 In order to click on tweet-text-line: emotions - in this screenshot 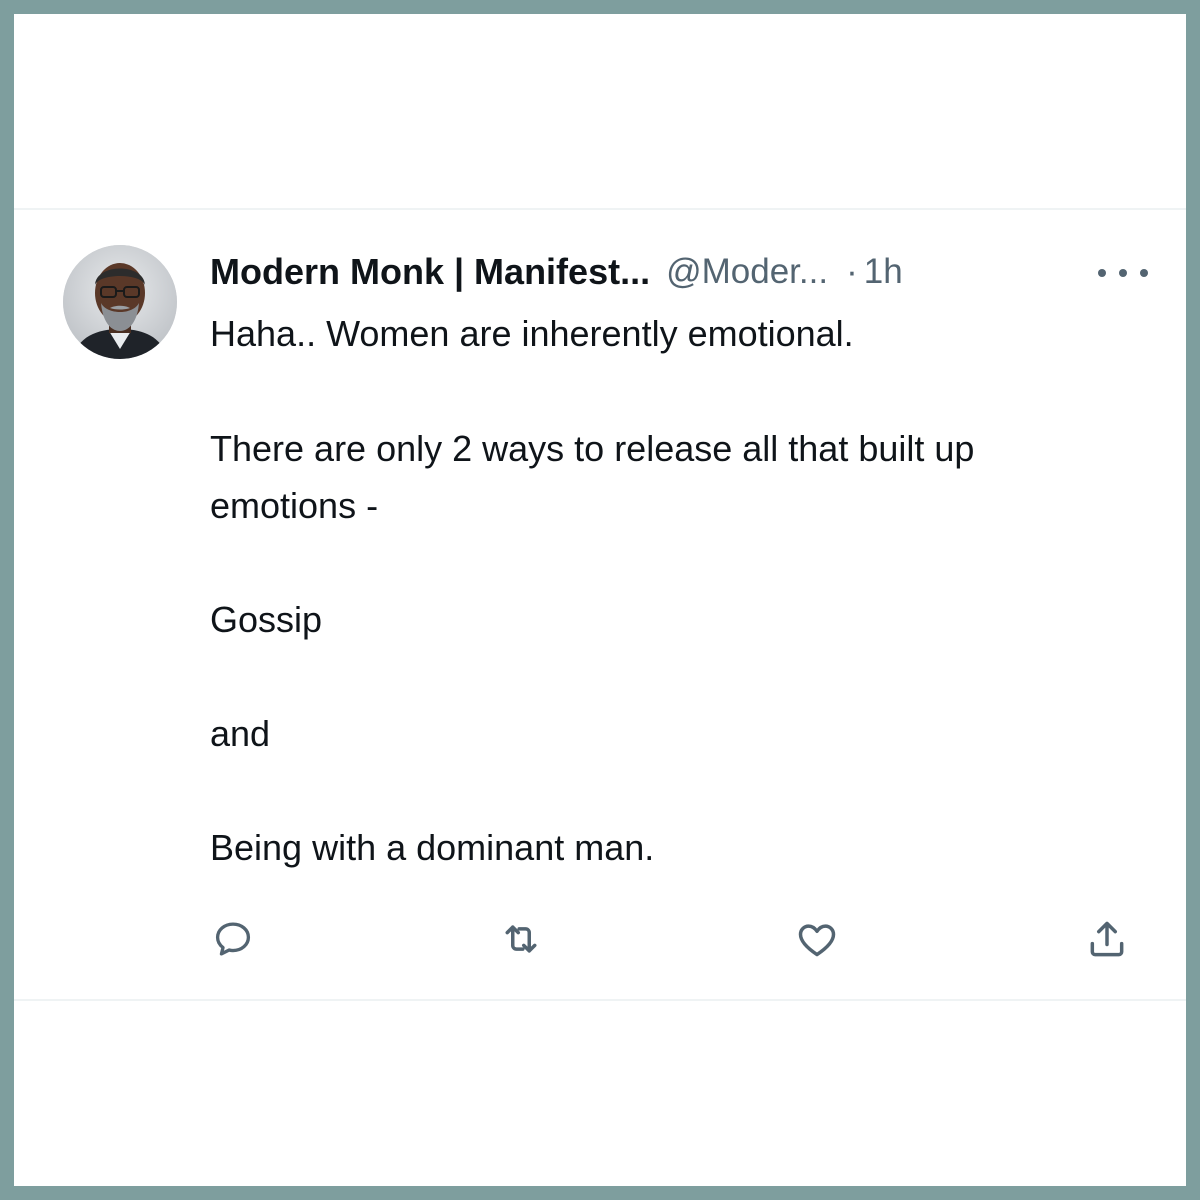, I will do `click(294, 505)`.